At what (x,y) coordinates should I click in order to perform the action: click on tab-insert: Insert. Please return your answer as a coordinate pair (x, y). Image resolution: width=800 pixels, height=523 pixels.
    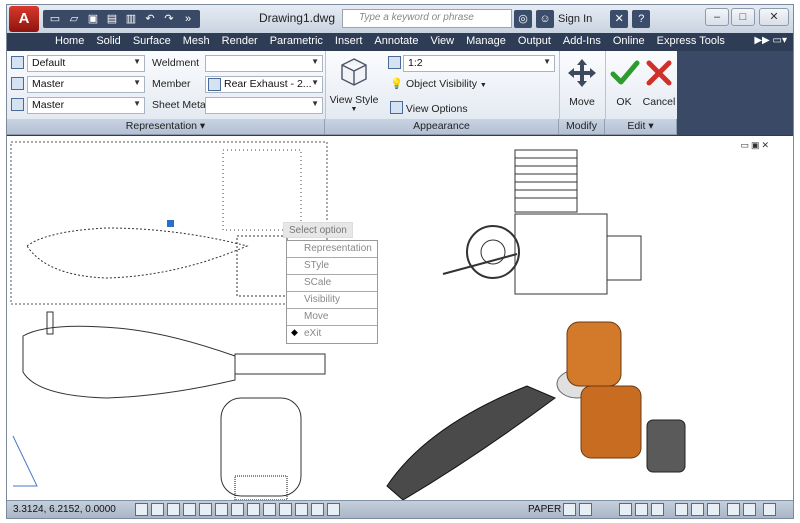
    Looking at the image, I should click on (349, 42).